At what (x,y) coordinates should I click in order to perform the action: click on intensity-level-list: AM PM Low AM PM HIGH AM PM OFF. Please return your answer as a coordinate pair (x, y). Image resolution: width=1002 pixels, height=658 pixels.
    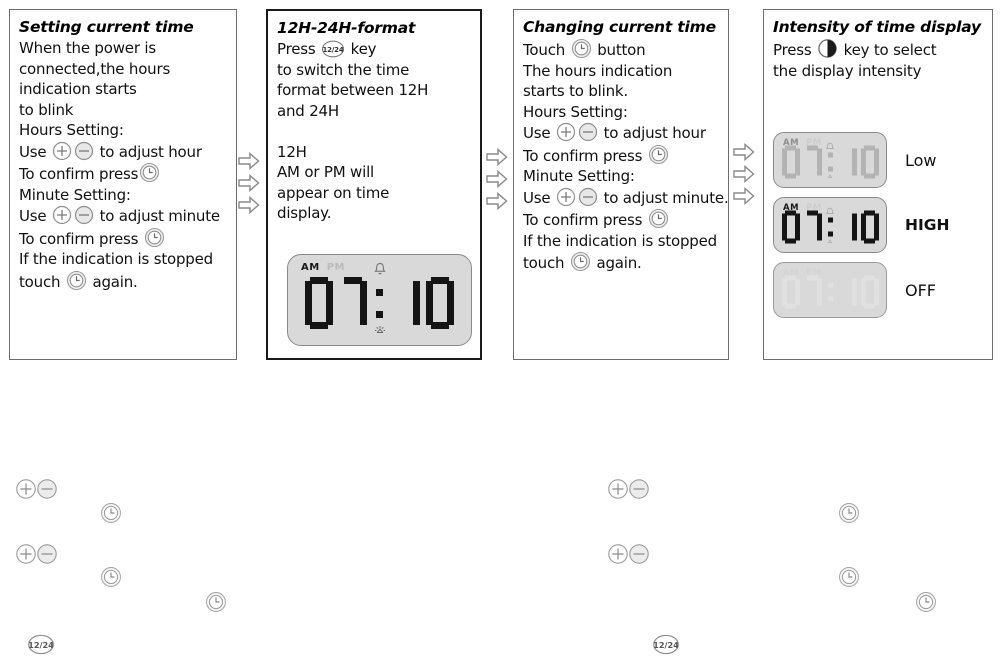
    Looking at the image, I should click on (861, 225).